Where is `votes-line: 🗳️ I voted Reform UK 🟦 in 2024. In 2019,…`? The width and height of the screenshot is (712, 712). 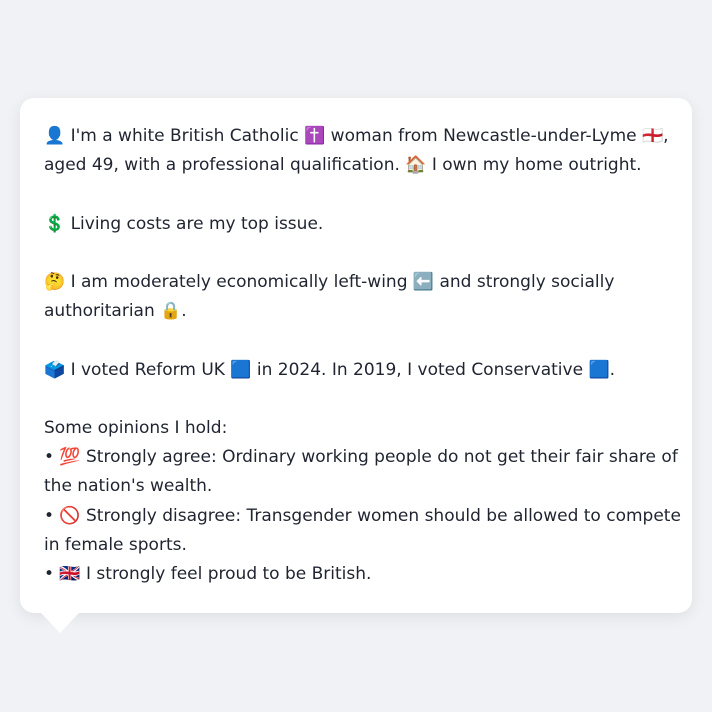
votes-line: 🗳️ I voted Reform UK 🟦 in 2024. In 2019,… is located at coordinates (330, 369).